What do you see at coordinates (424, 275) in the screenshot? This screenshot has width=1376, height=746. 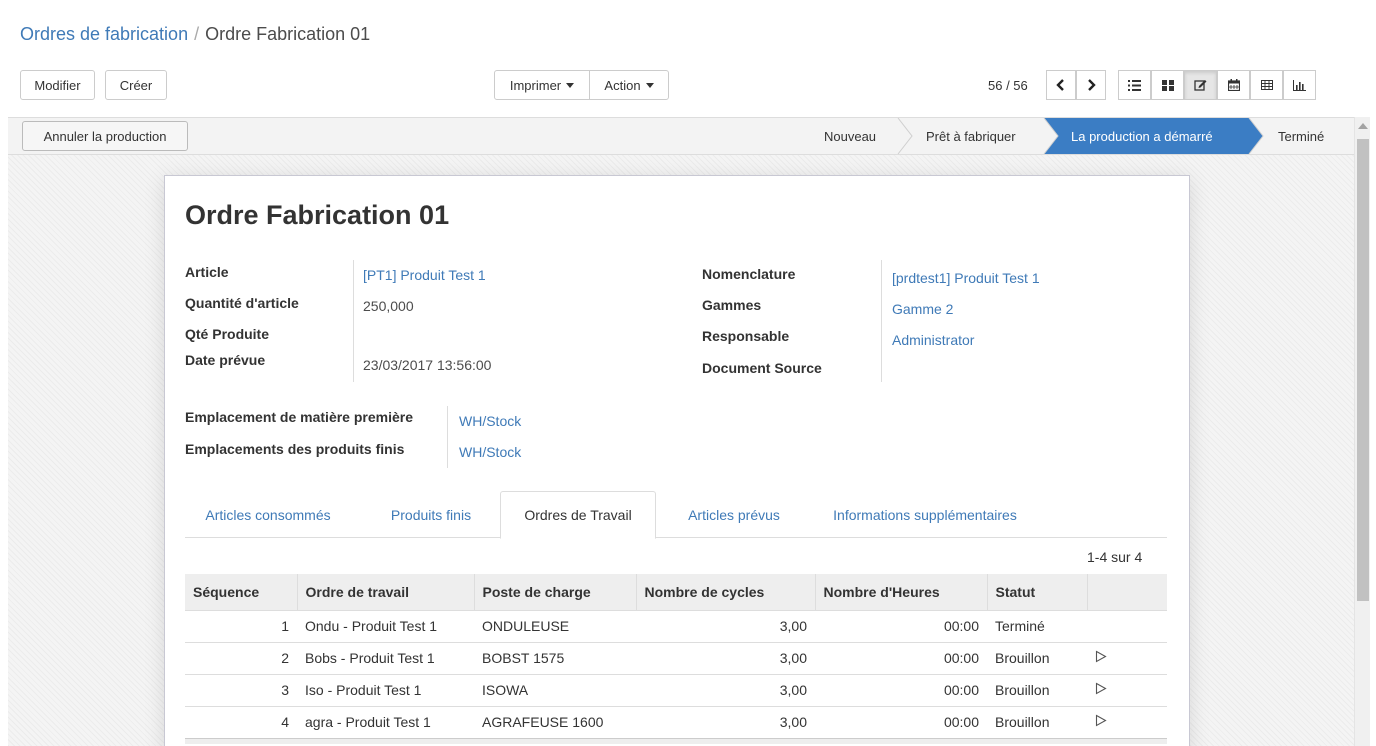 I see `field-value-product: [PT1] Produit Test 1` at bounding box center [424, 275].